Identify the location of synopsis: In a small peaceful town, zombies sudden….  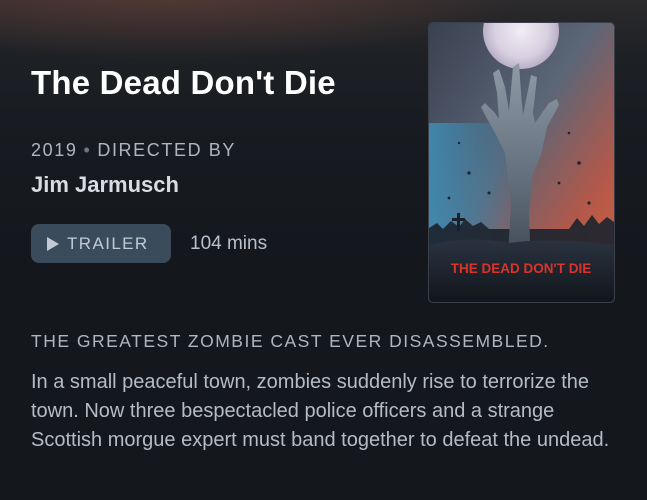
(320, 411).